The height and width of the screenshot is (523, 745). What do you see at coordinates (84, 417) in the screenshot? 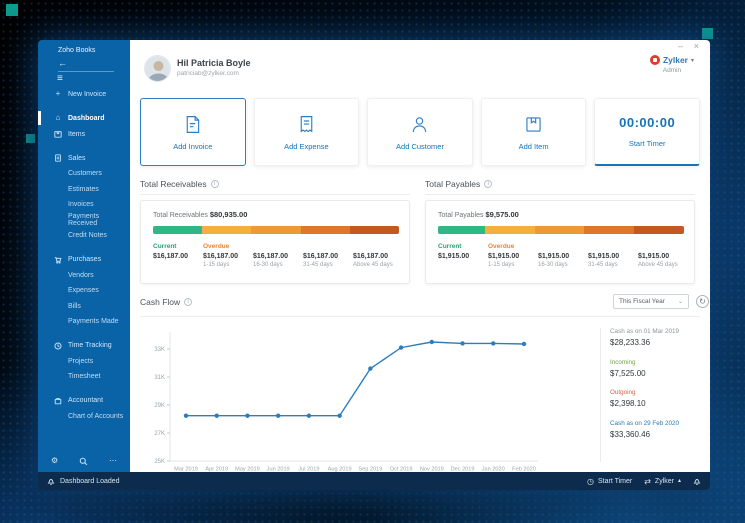
I see `sidebar-item-chart-of-accounts: Chart of Accounts` at bounding box center [84, 417].